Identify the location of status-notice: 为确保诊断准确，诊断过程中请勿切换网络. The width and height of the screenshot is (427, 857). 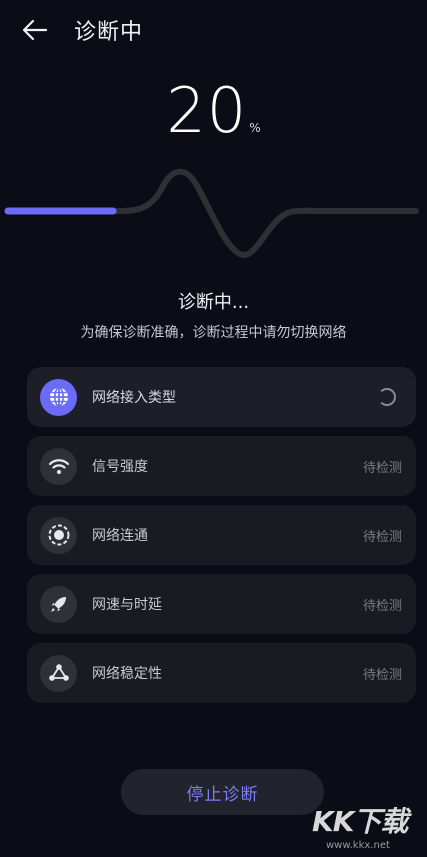
(213, 333).